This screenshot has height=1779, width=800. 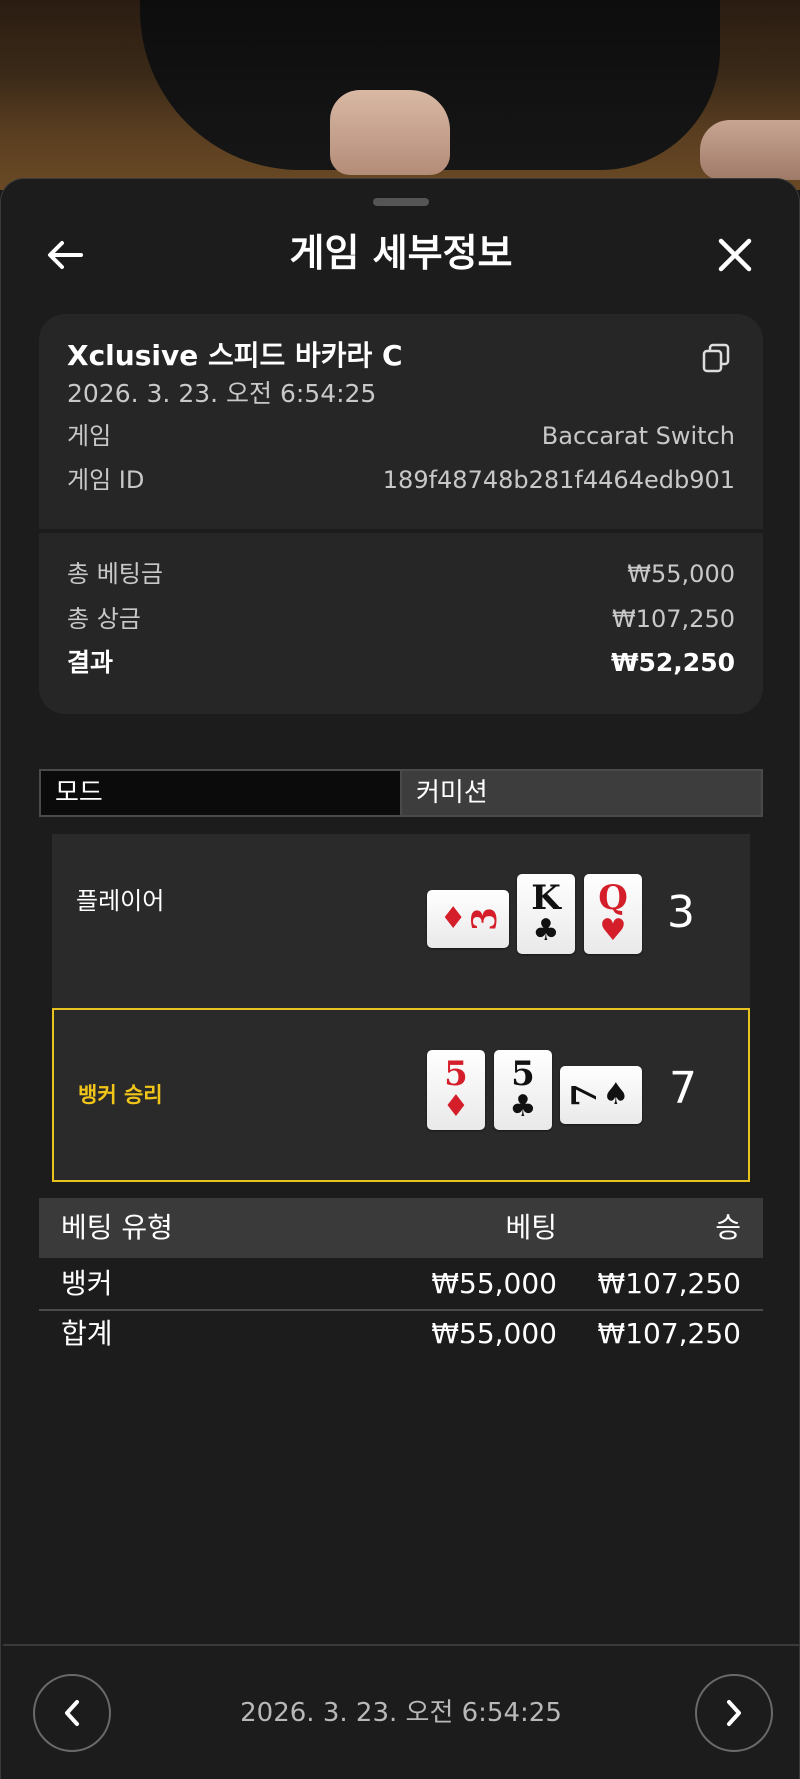 I want to click on bet-amount-cell: ₩55,000, so click(x=494, y=1283).